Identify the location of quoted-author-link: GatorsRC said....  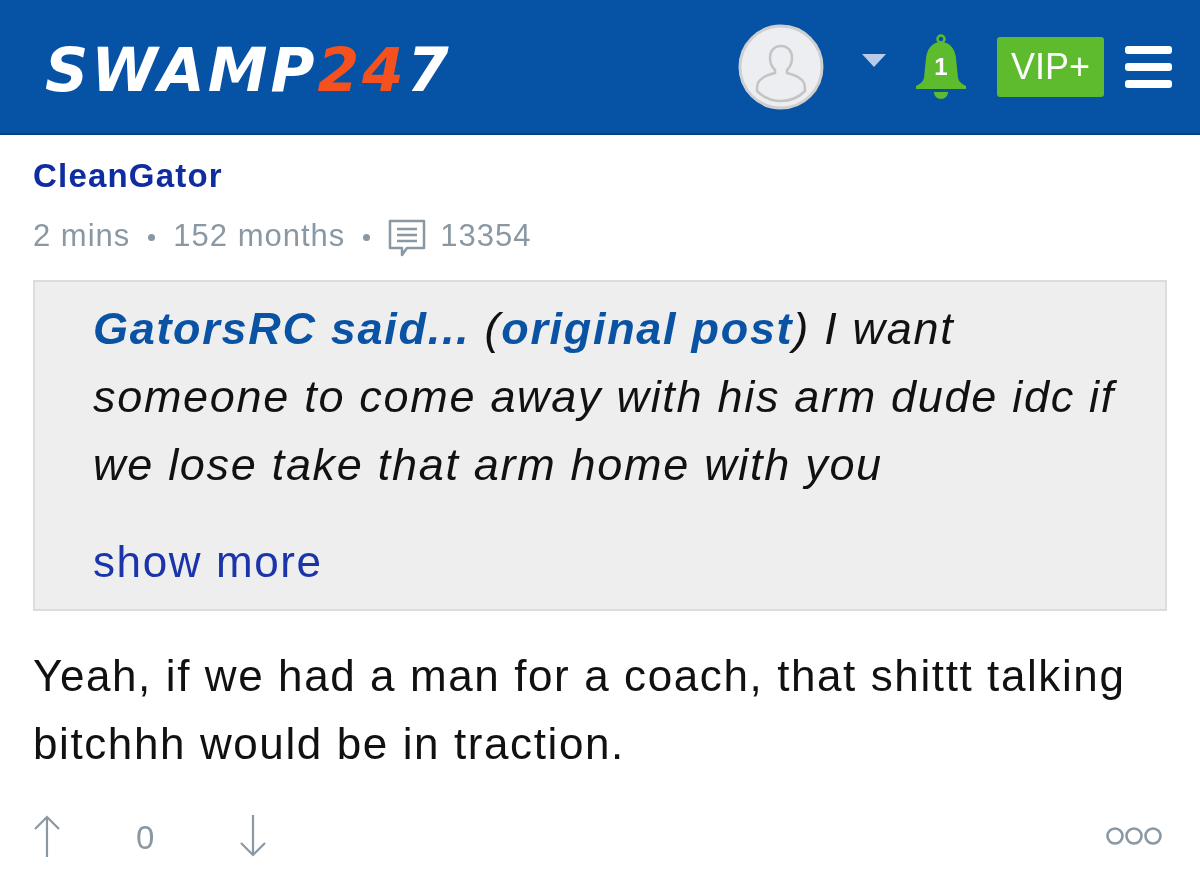
(282, 328).